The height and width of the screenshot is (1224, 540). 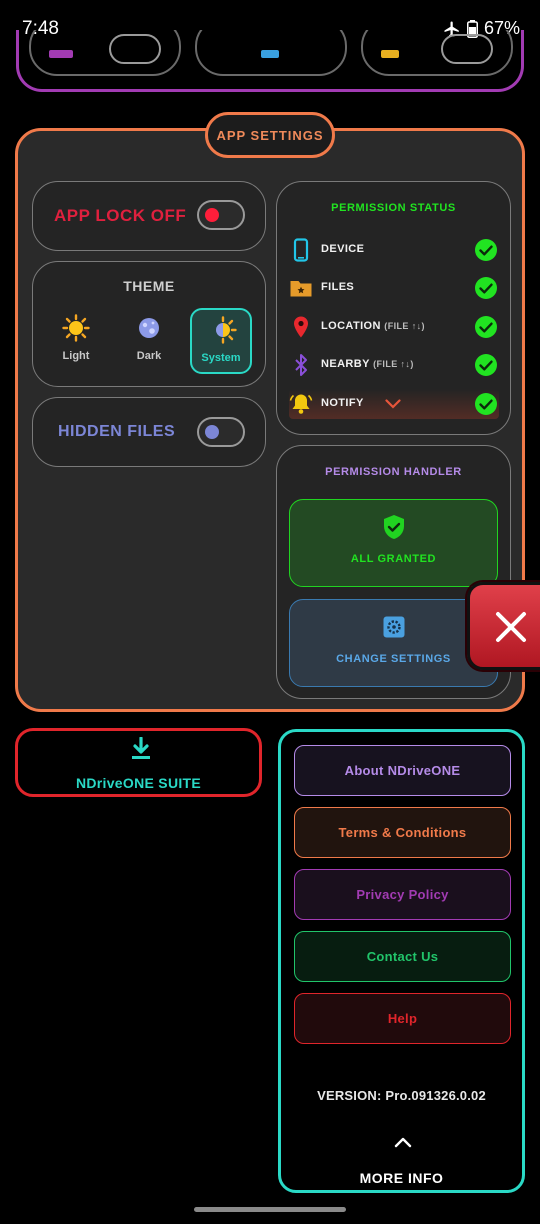 I want to click on theme-option-label: System, so click(x=221, y=358).